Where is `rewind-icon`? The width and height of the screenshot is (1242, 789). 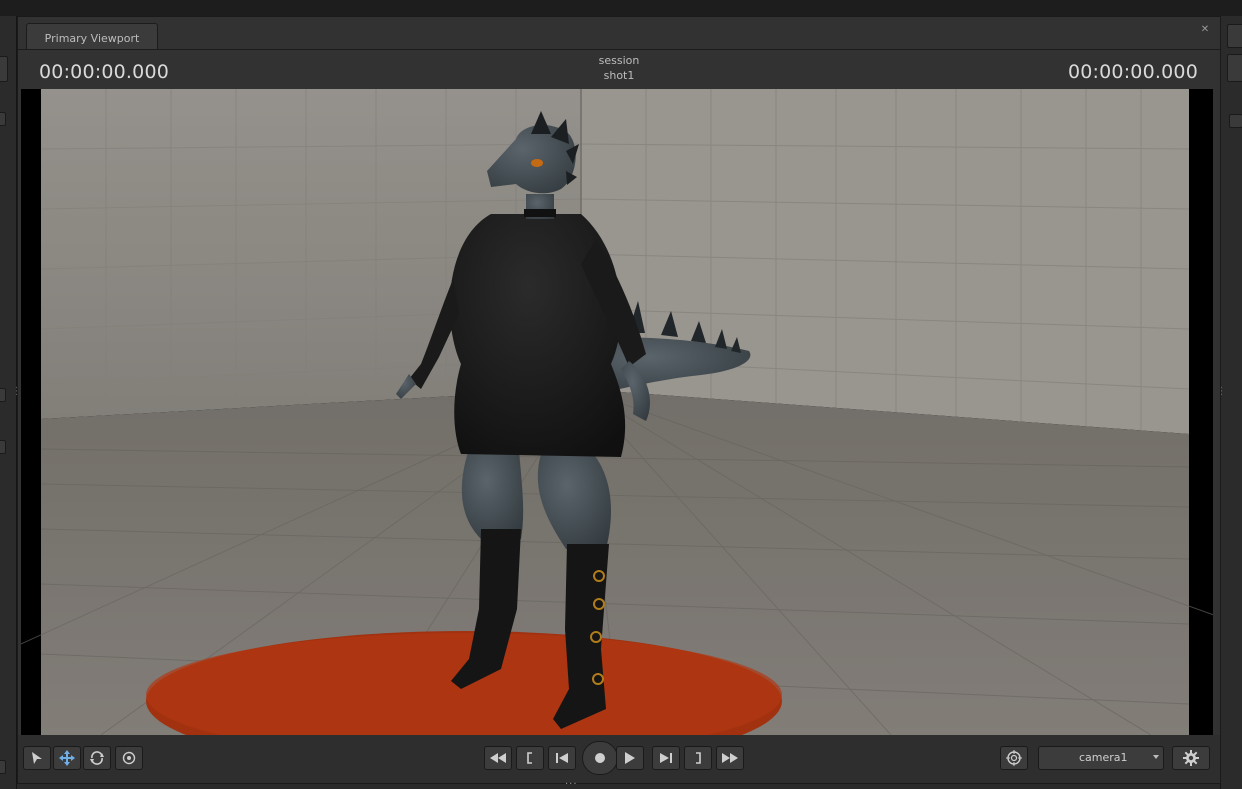
rewind-icon is located at coordinates (498, 758).